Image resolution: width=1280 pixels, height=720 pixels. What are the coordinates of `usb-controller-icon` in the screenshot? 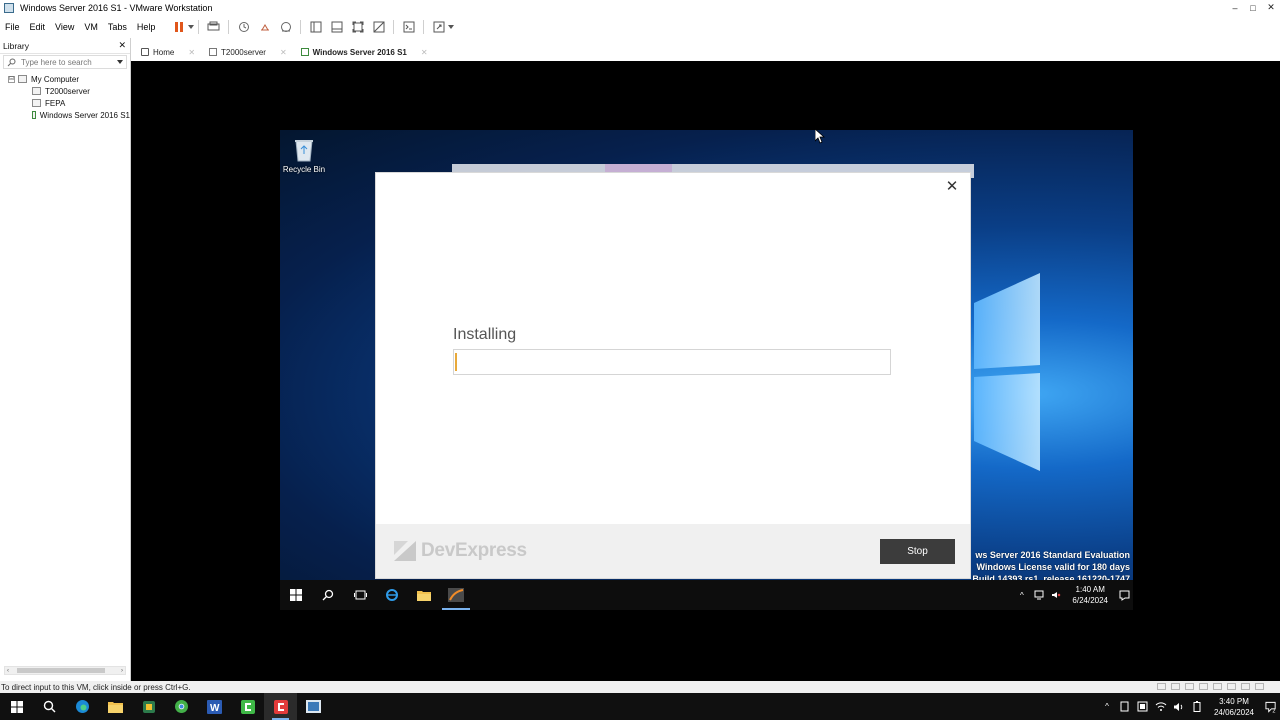 It's located at (1203, 686).